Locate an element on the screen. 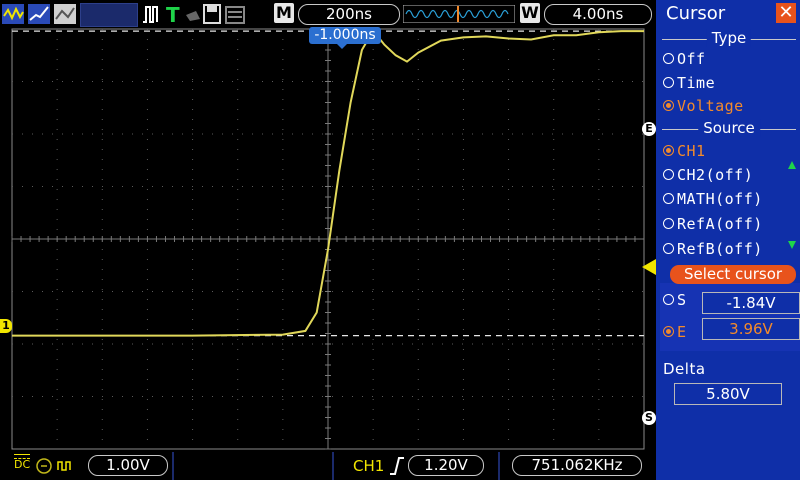 Image resolution: width=800 pixels, height=480 pixels. delta-value: 5.80V is located at coordinates (728, 394).